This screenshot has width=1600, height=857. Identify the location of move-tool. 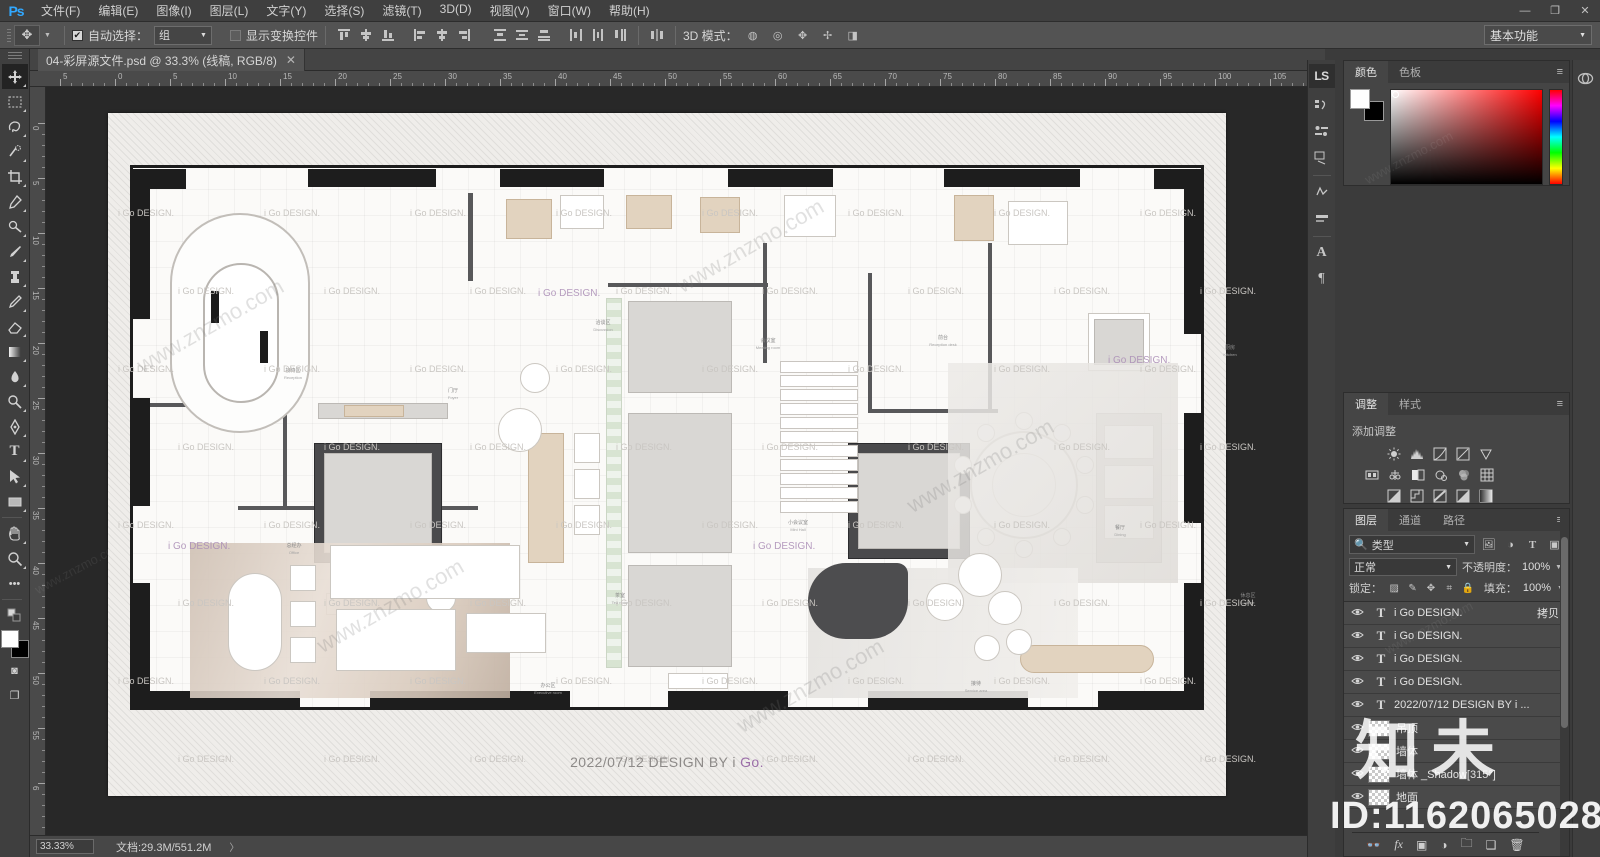
(14, 76).